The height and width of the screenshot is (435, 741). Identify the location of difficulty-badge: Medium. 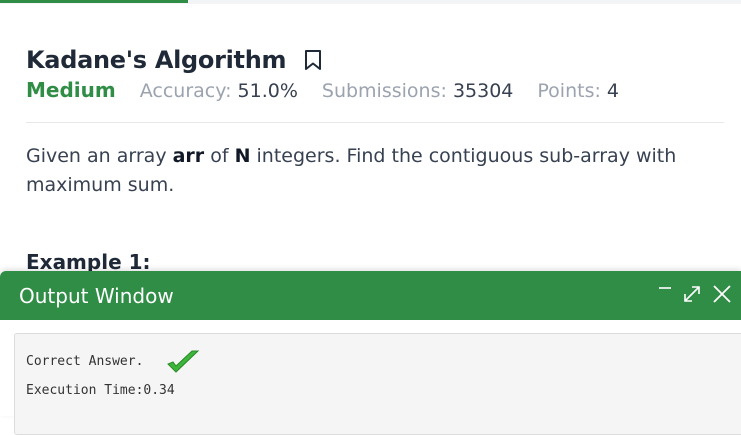
(71, 90).